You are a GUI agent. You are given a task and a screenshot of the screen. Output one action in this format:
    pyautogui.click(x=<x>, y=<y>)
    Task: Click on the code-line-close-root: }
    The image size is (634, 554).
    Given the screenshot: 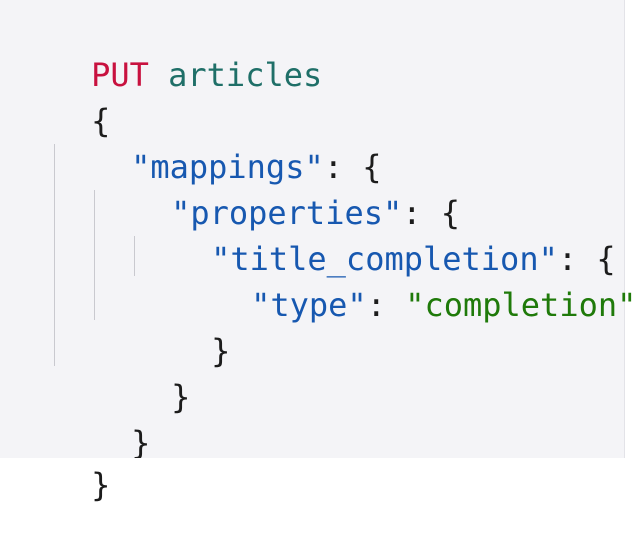 What is the action you would take?
    pyautogui.click(x=62, y=460)
    